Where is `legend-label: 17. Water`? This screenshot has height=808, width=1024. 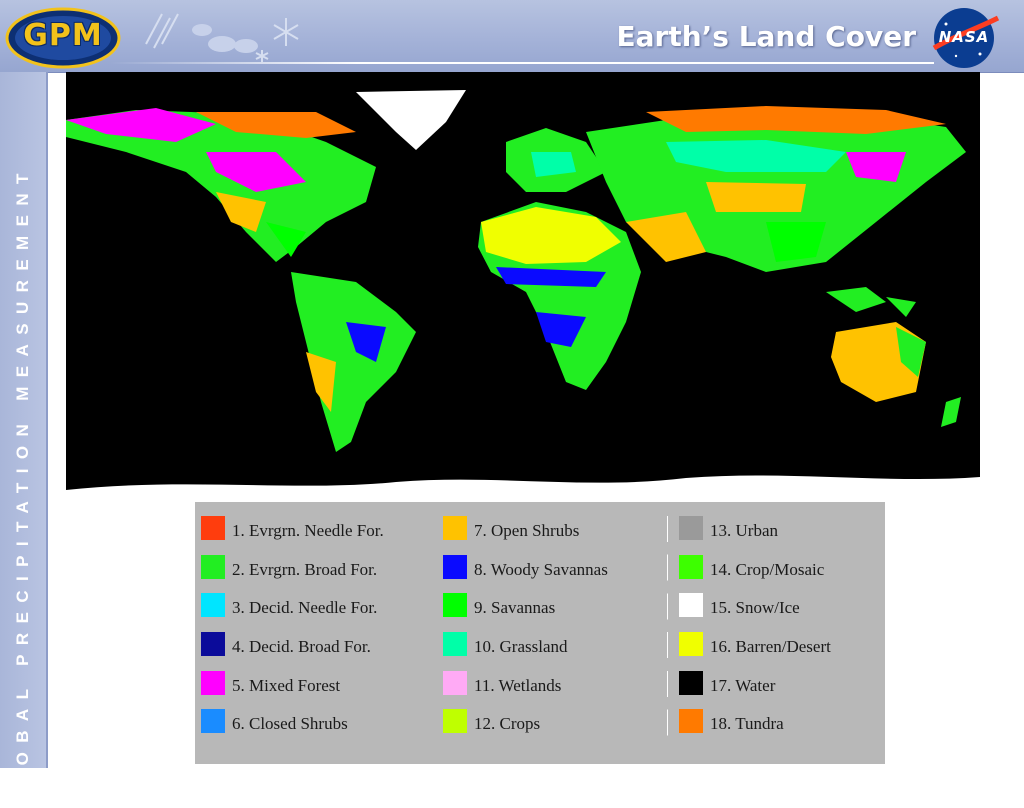 legend-label: 17. Water is located at coordinates (743, 685).